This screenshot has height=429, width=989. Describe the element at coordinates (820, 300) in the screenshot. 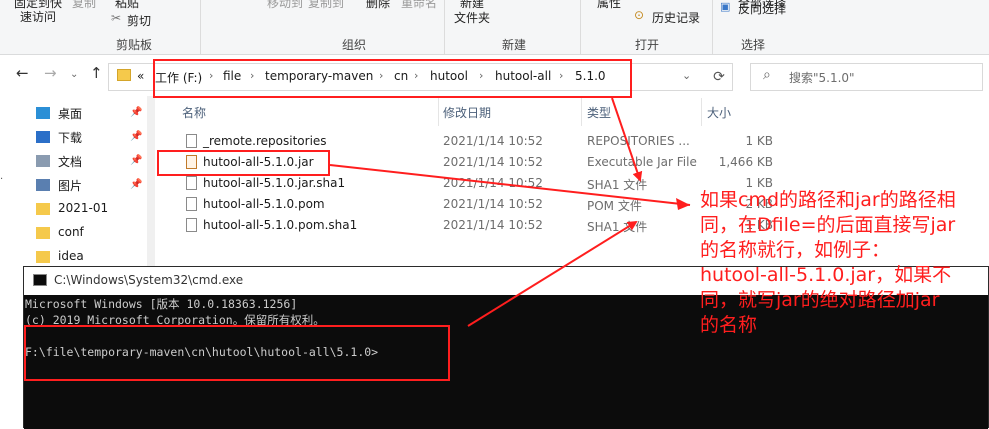

I see `annotation-line: 同，就写jar的绝对路径加jar` at that location.